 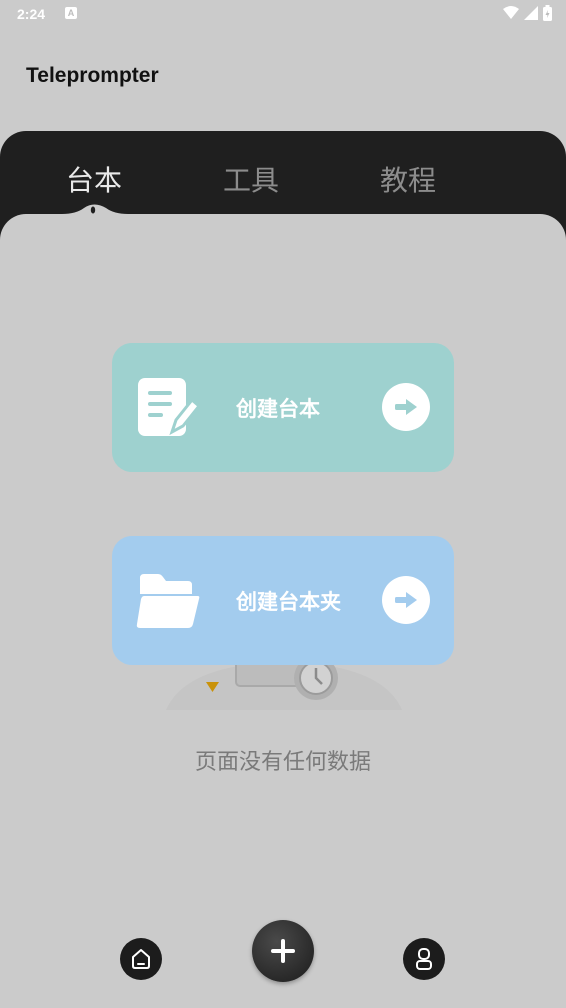 What do you see at coordinates (288, 602) in the screenshot?
I see `create-folder-label: 创建台本夹` at bounding box center [288, 602].